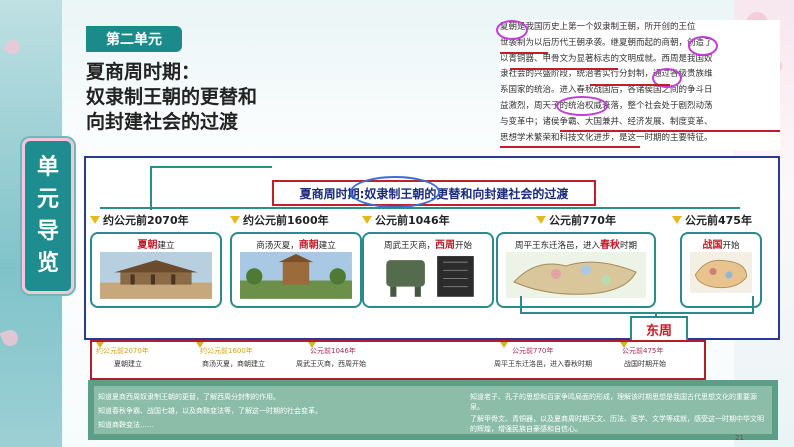  I want to click on banner-char: 览, so click(47, 263).